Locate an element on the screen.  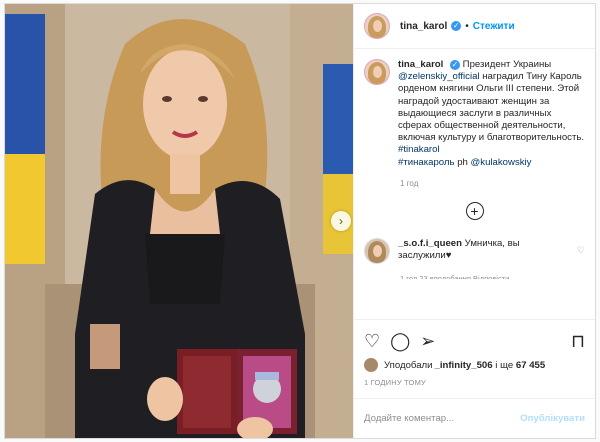
comment-meta: 1 год 23 вподобання Відповісти is located at coordinates (455, 276).